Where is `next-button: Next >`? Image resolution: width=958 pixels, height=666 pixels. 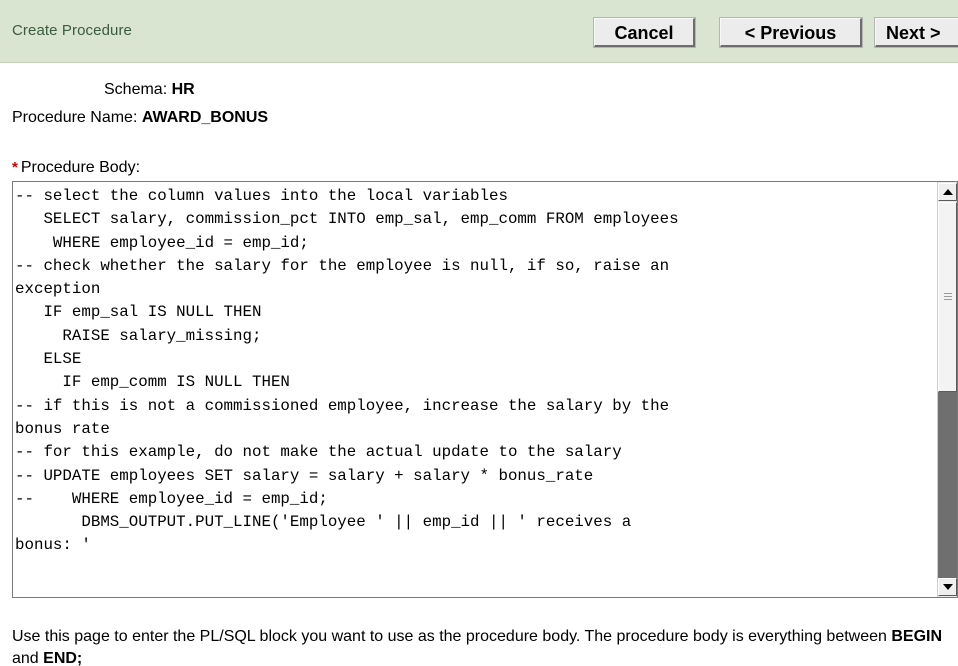
next-button: Next > is located at coordinates (916, 32).